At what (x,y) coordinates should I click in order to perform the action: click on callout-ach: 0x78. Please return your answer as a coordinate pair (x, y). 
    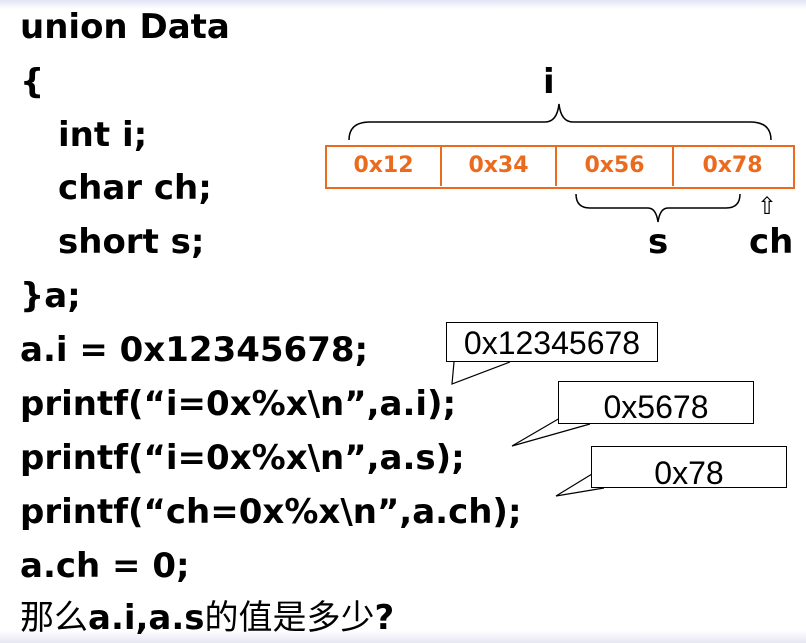
    Looking at the image, I should click on (689, 468).